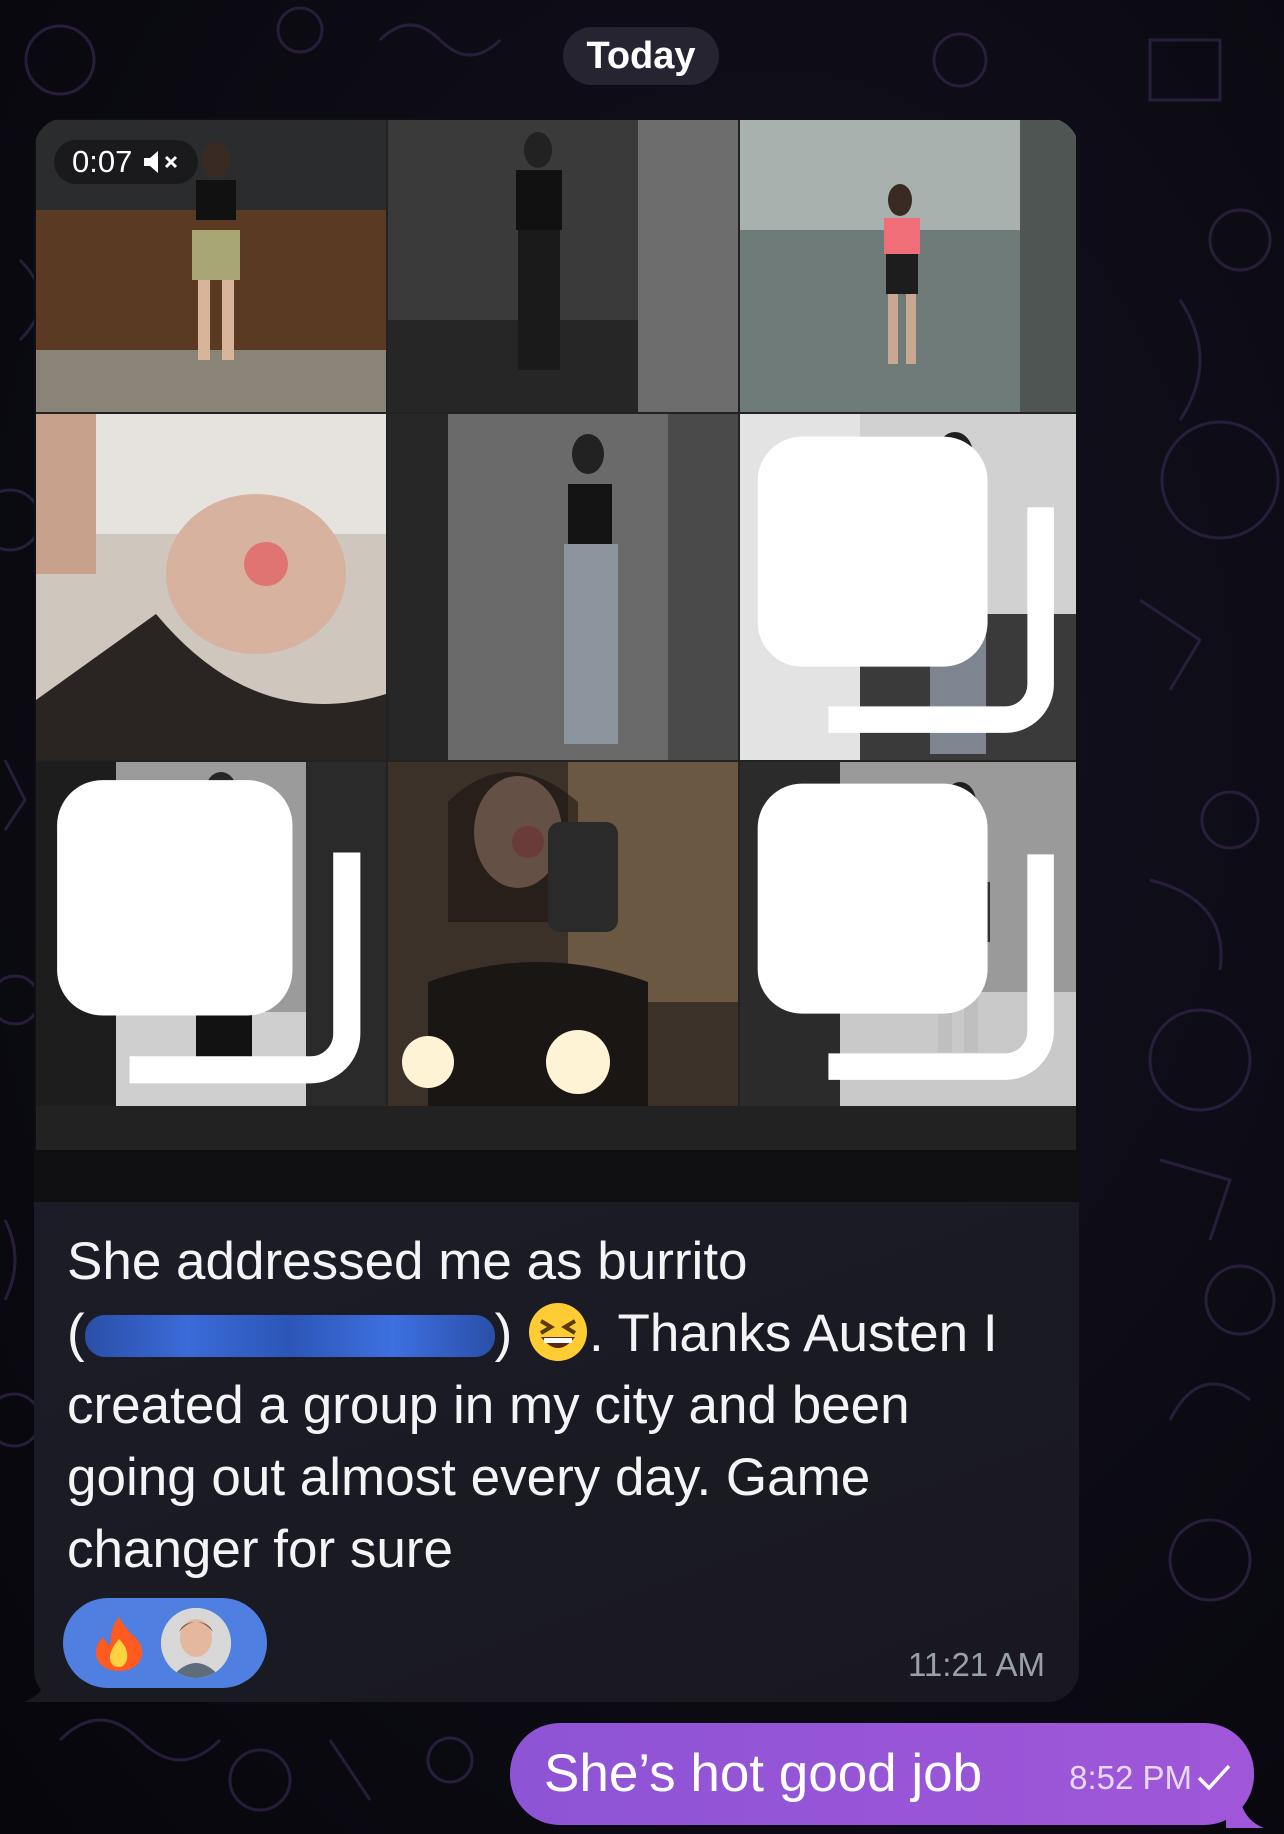 Image resolution: width=1284 pixels, height=1834 pixels. What do you see at coordinates (119, 1644) in the screenshot?
I see `fire-emoji` at bounding box center [119, 1644].